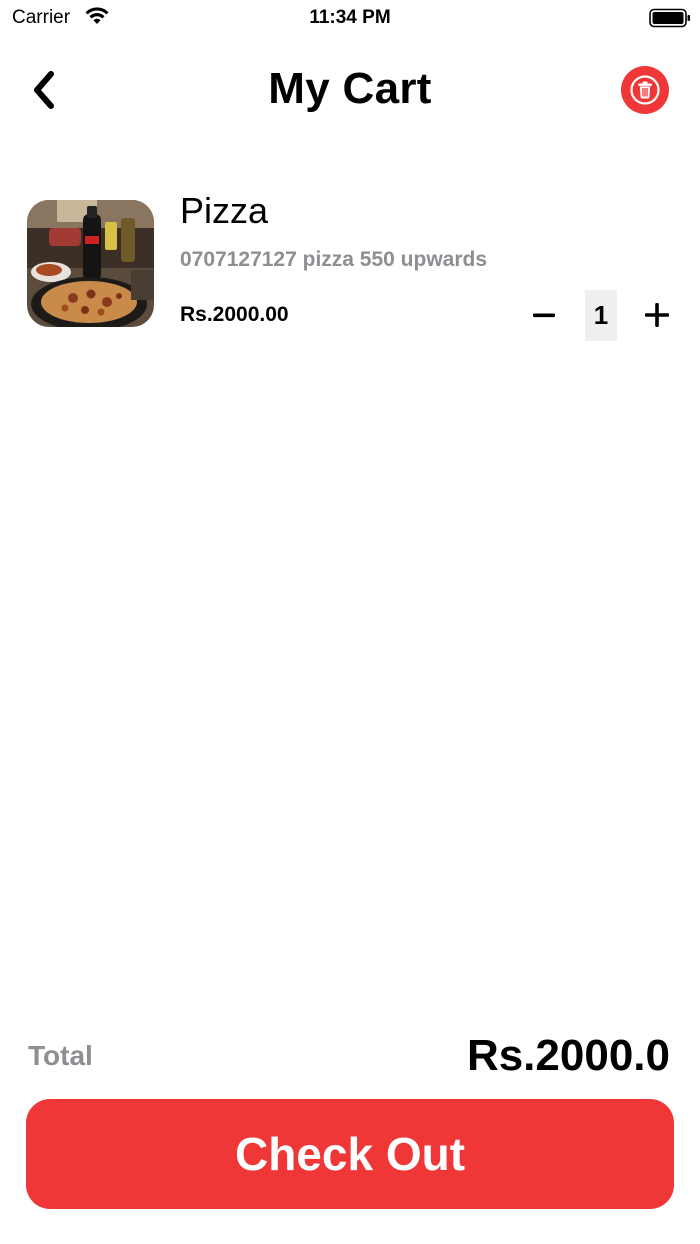  I want to click on checkout-button: Check Out, so click(350, 1154).